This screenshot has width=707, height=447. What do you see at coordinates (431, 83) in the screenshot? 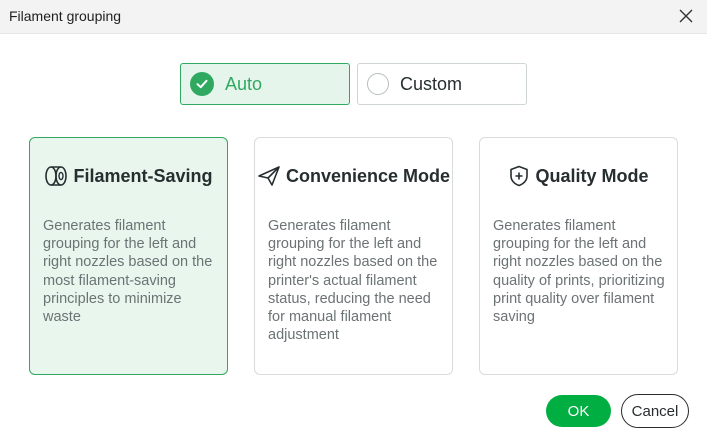
I see `custom-mode-label: Custom` at bounding box center [431, 83].